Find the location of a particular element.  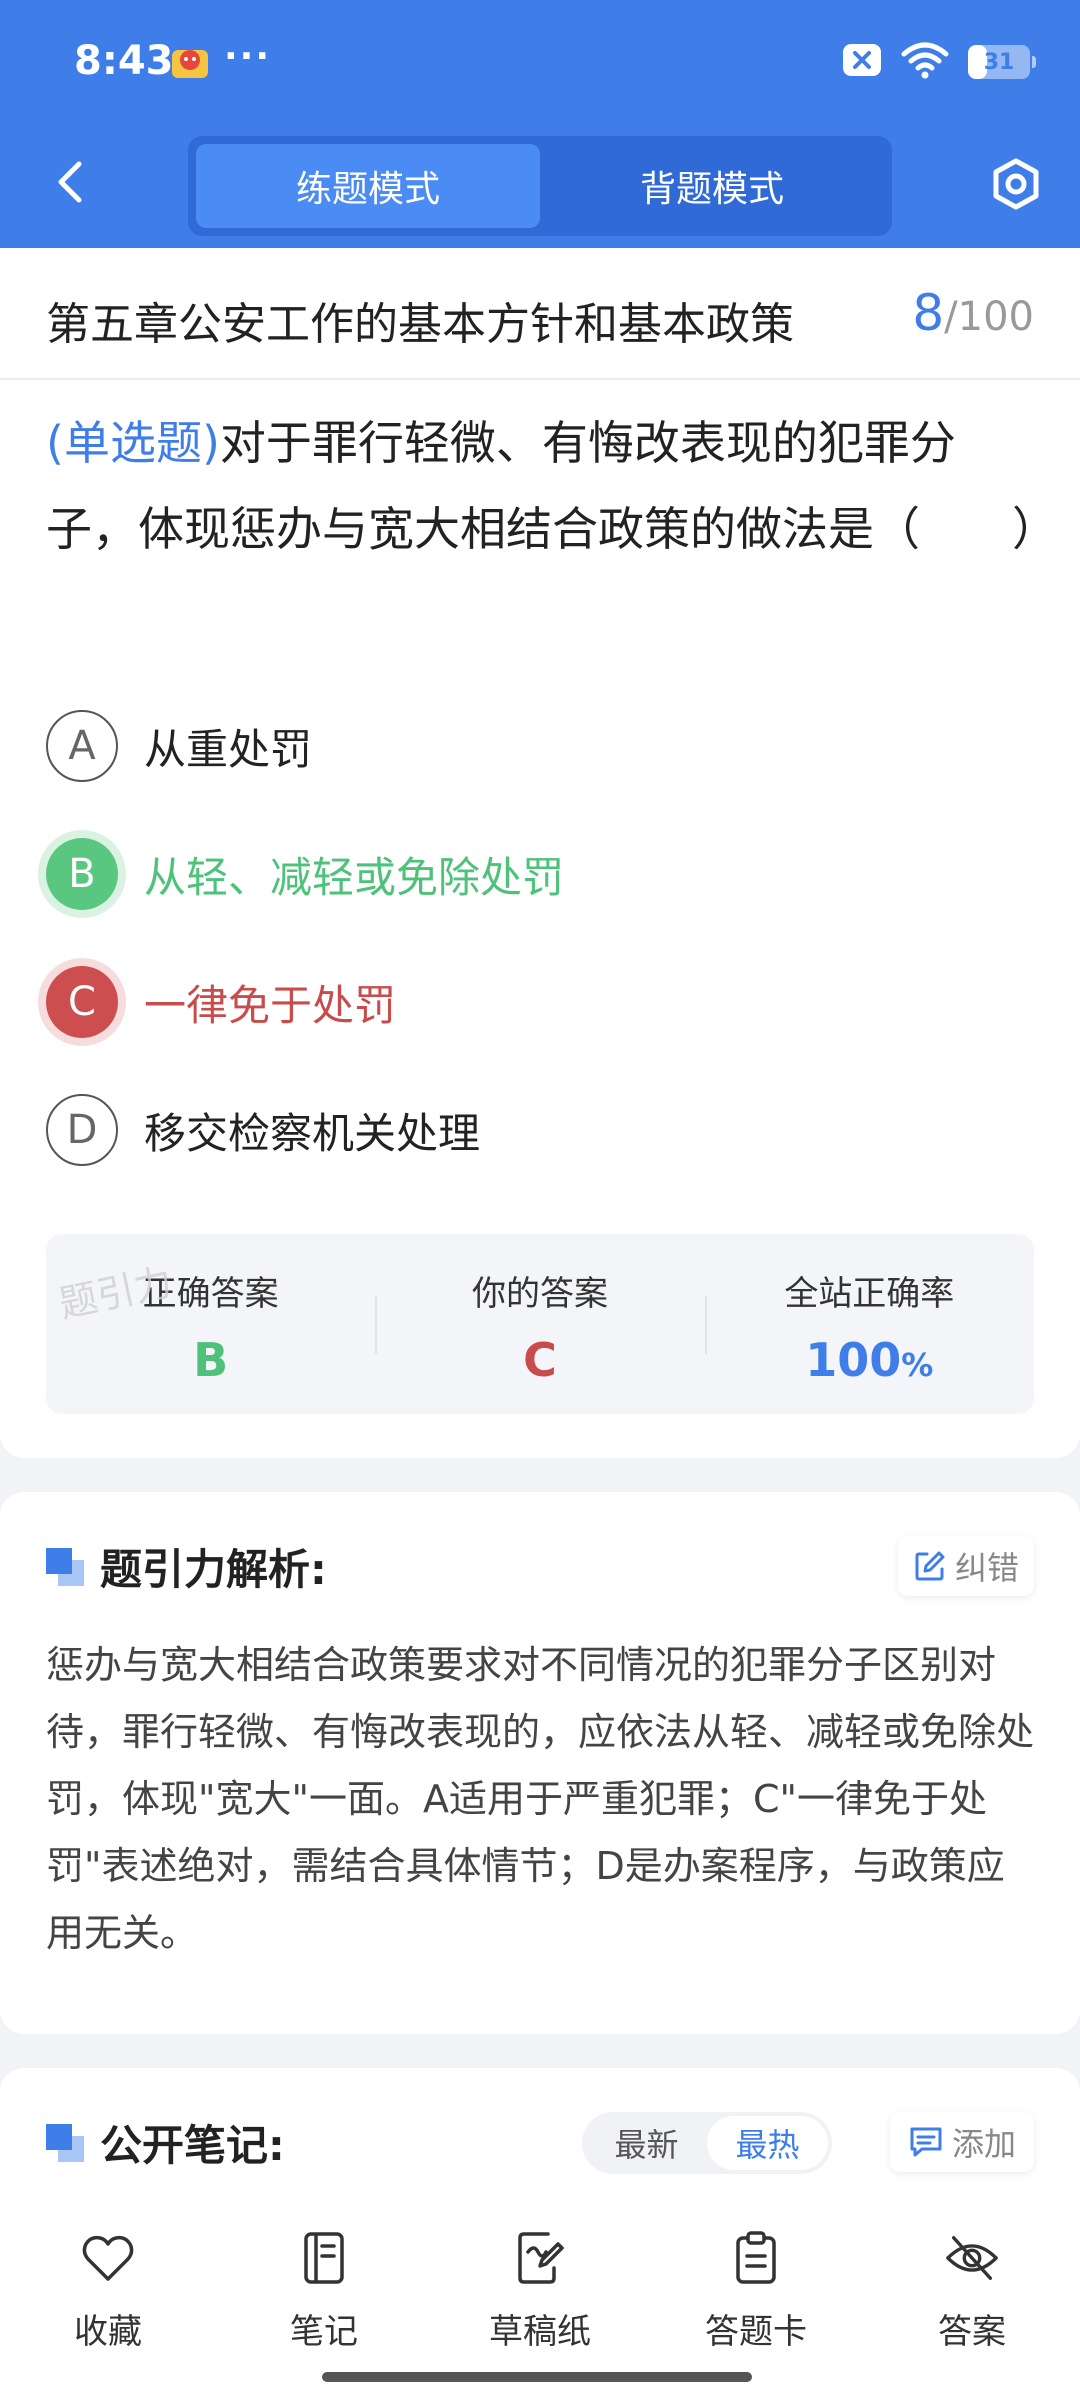

show-answer-label: 答案 is located at coordinates (972, 2332).